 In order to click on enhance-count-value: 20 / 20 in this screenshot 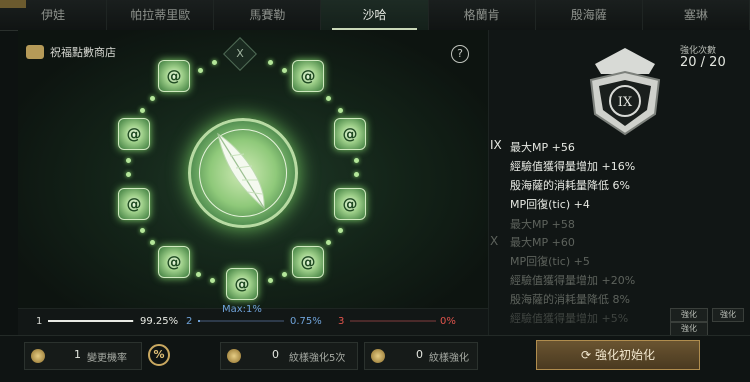, I will do `click(703, 62)`.